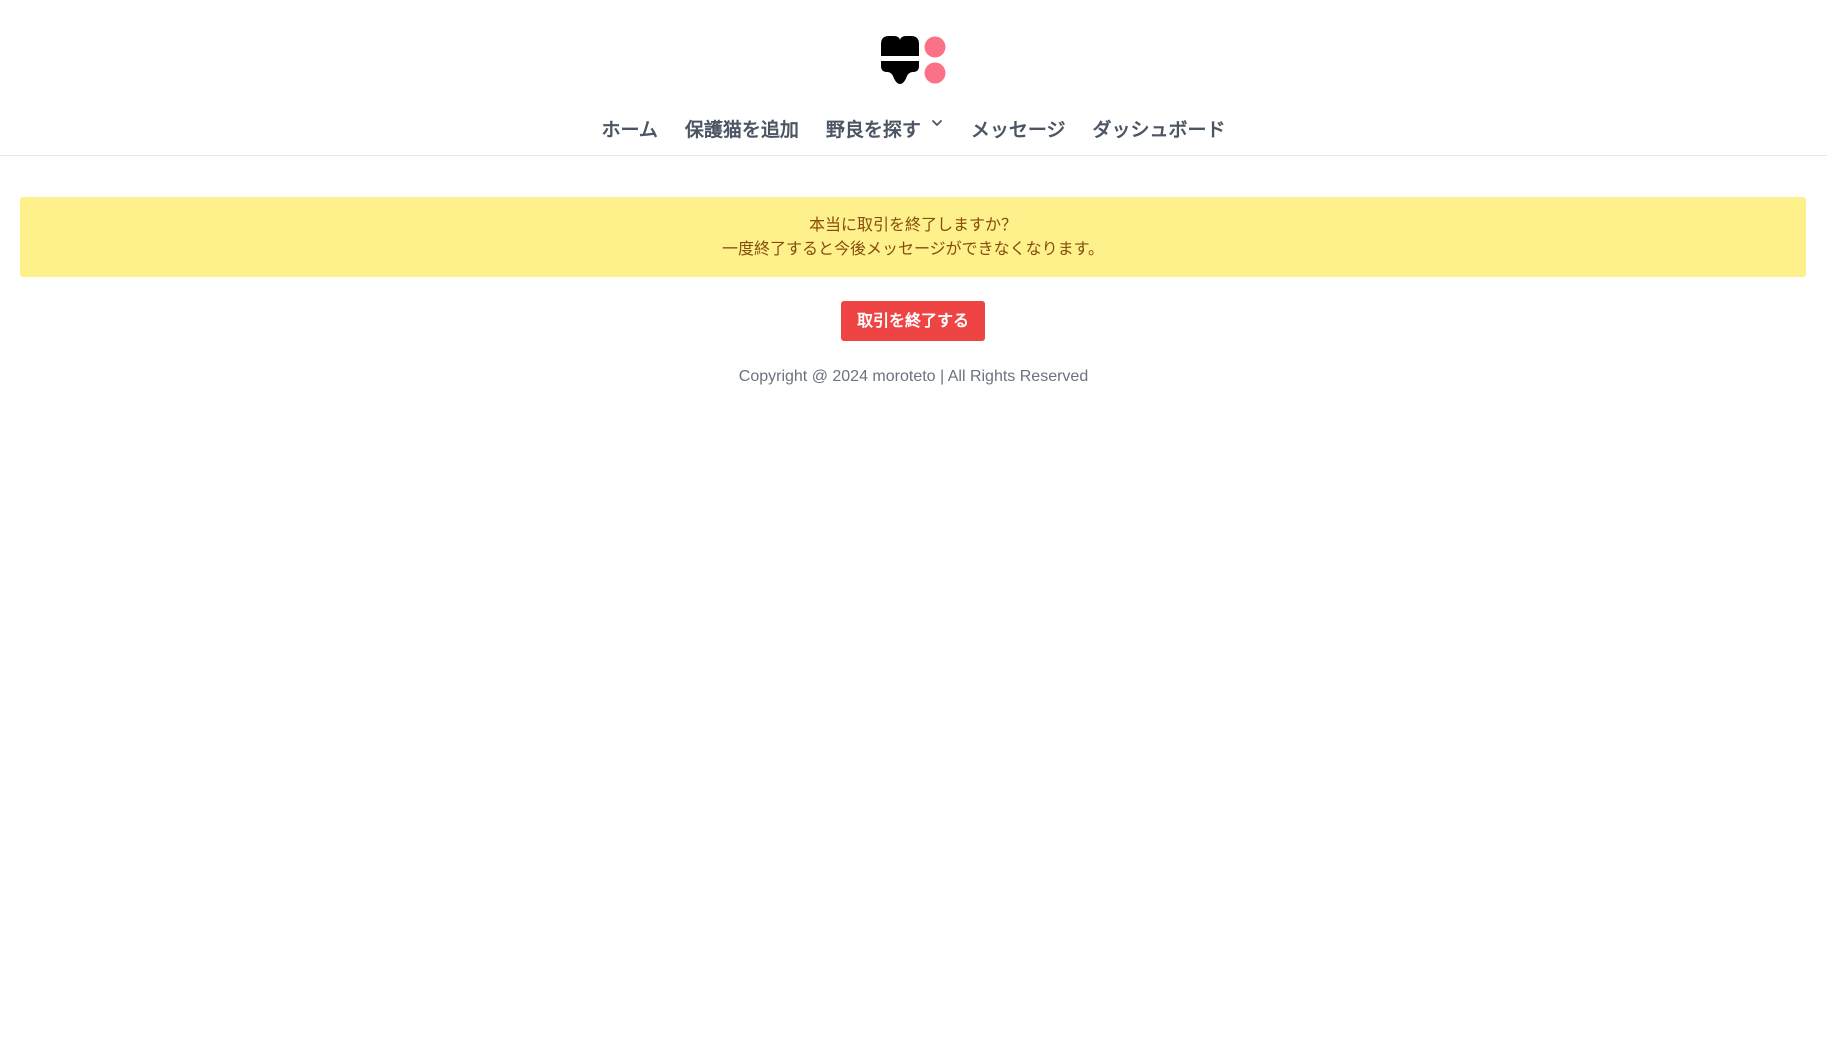  I want to click on nav-messages: メッセージ, so click(1018, 130).